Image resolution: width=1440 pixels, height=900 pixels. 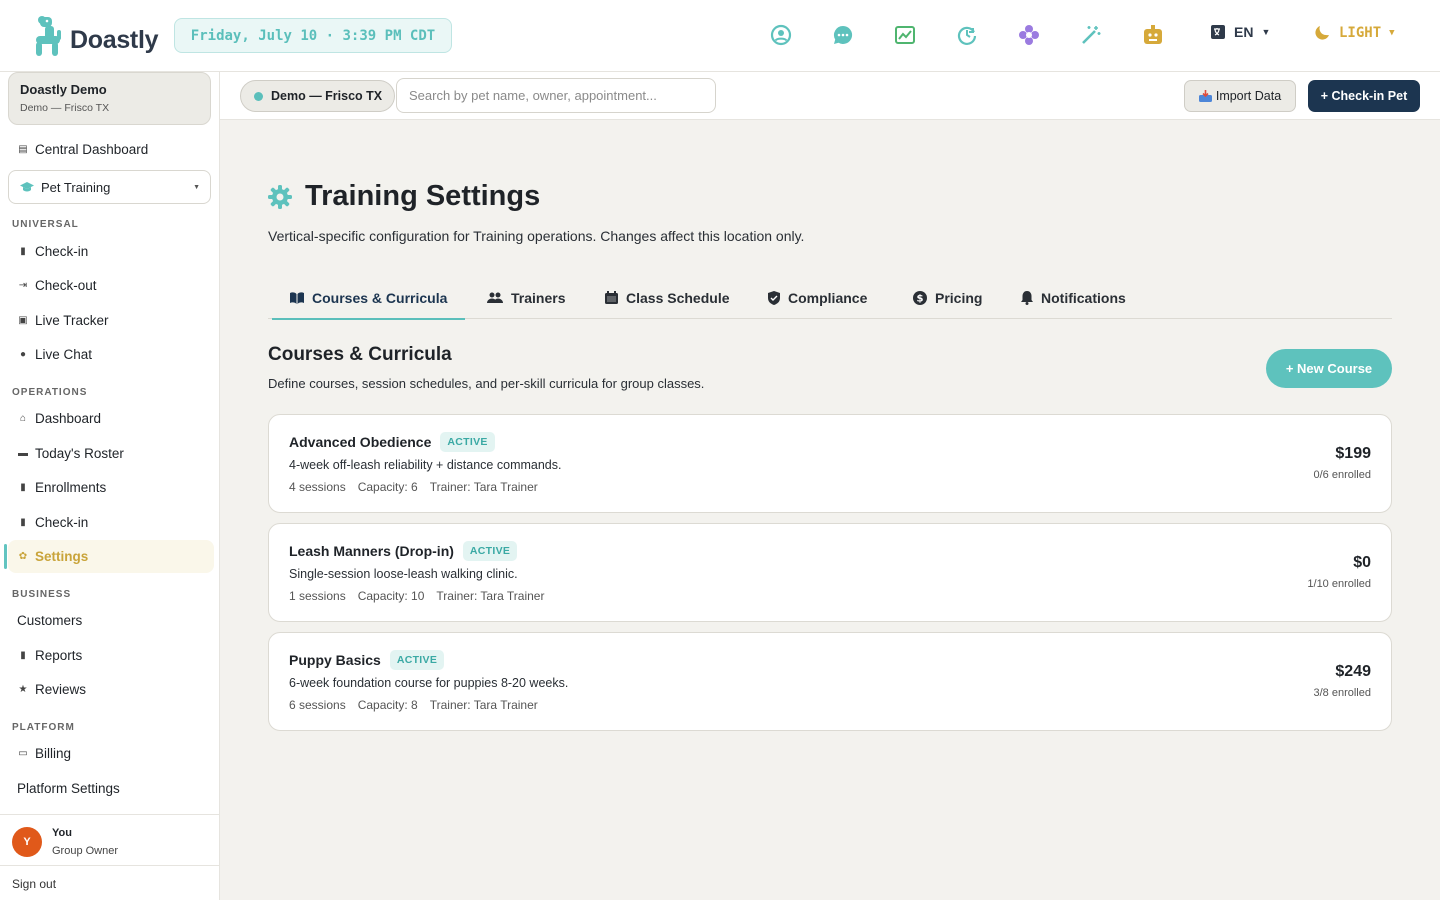 What do you see at coordinates (23, 285) in the screenshot?
I see `exit-icon: ⇥` at bounding box center [23, 285].